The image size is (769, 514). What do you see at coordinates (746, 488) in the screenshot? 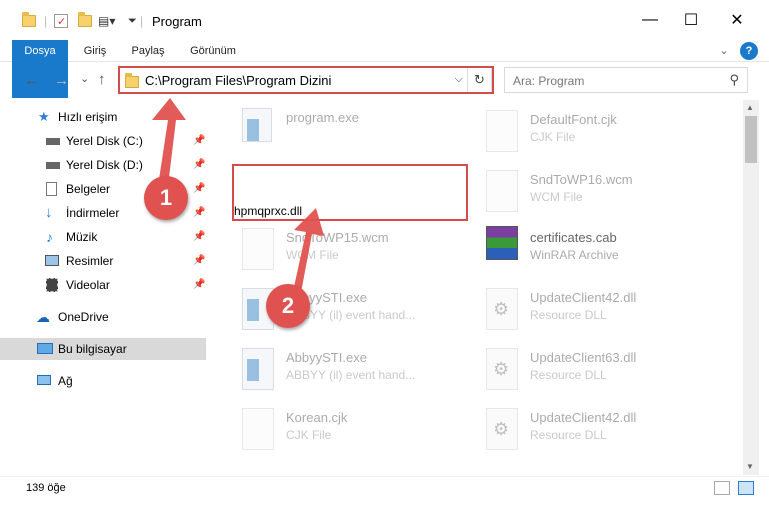
I see `large-icons-view-icon` at bounding box center [746, 488].